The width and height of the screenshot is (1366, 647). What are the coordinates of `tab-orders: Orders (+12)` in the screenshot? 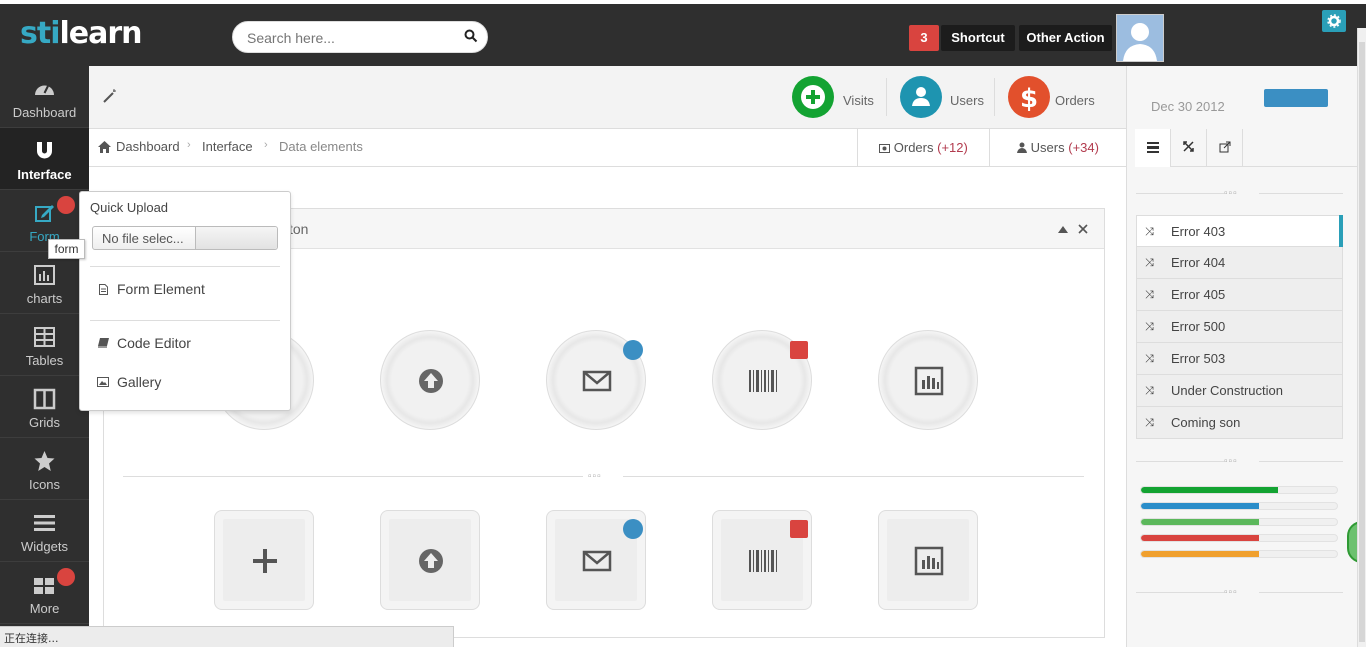 It's located at (923, 148).